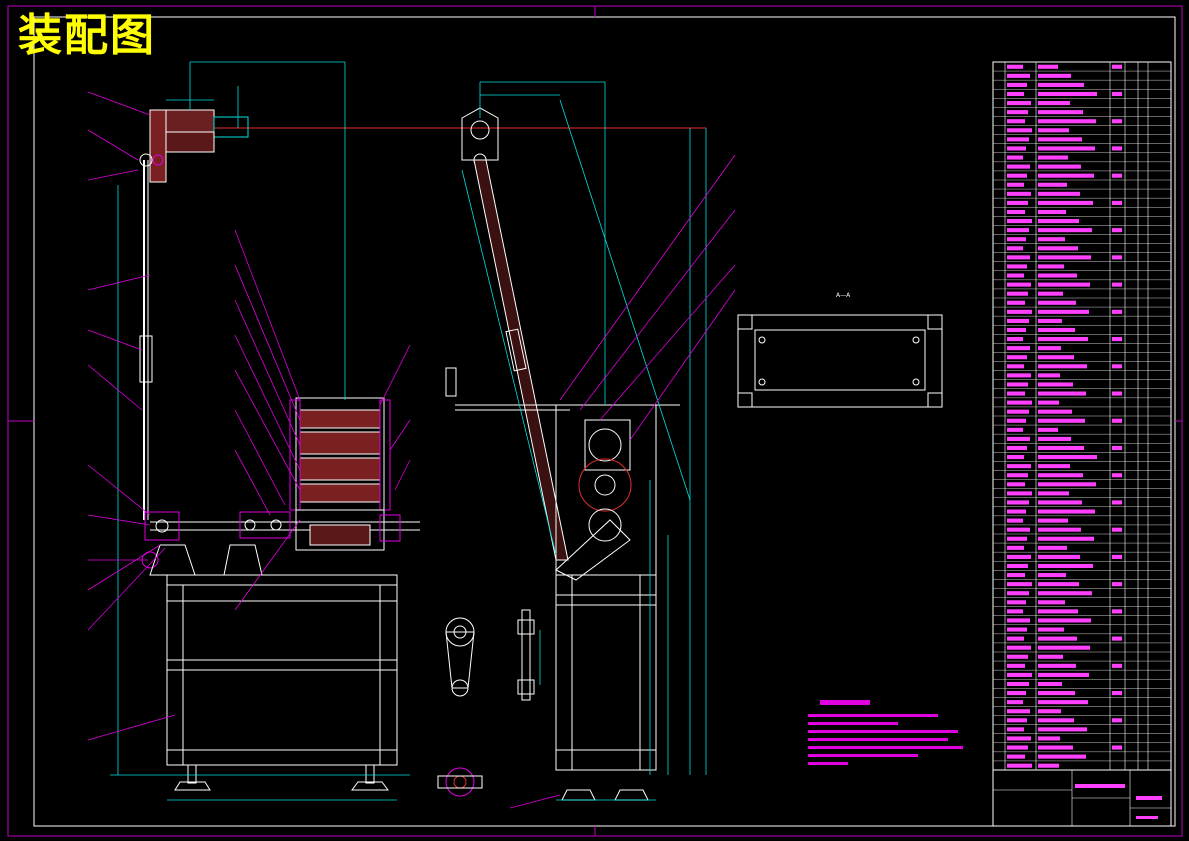 This screenshot has width=1189, height=841. What do you see at coordinates (1082, 798) in the screenshot?
I see `title-block` at bounding box center [1082, 798].